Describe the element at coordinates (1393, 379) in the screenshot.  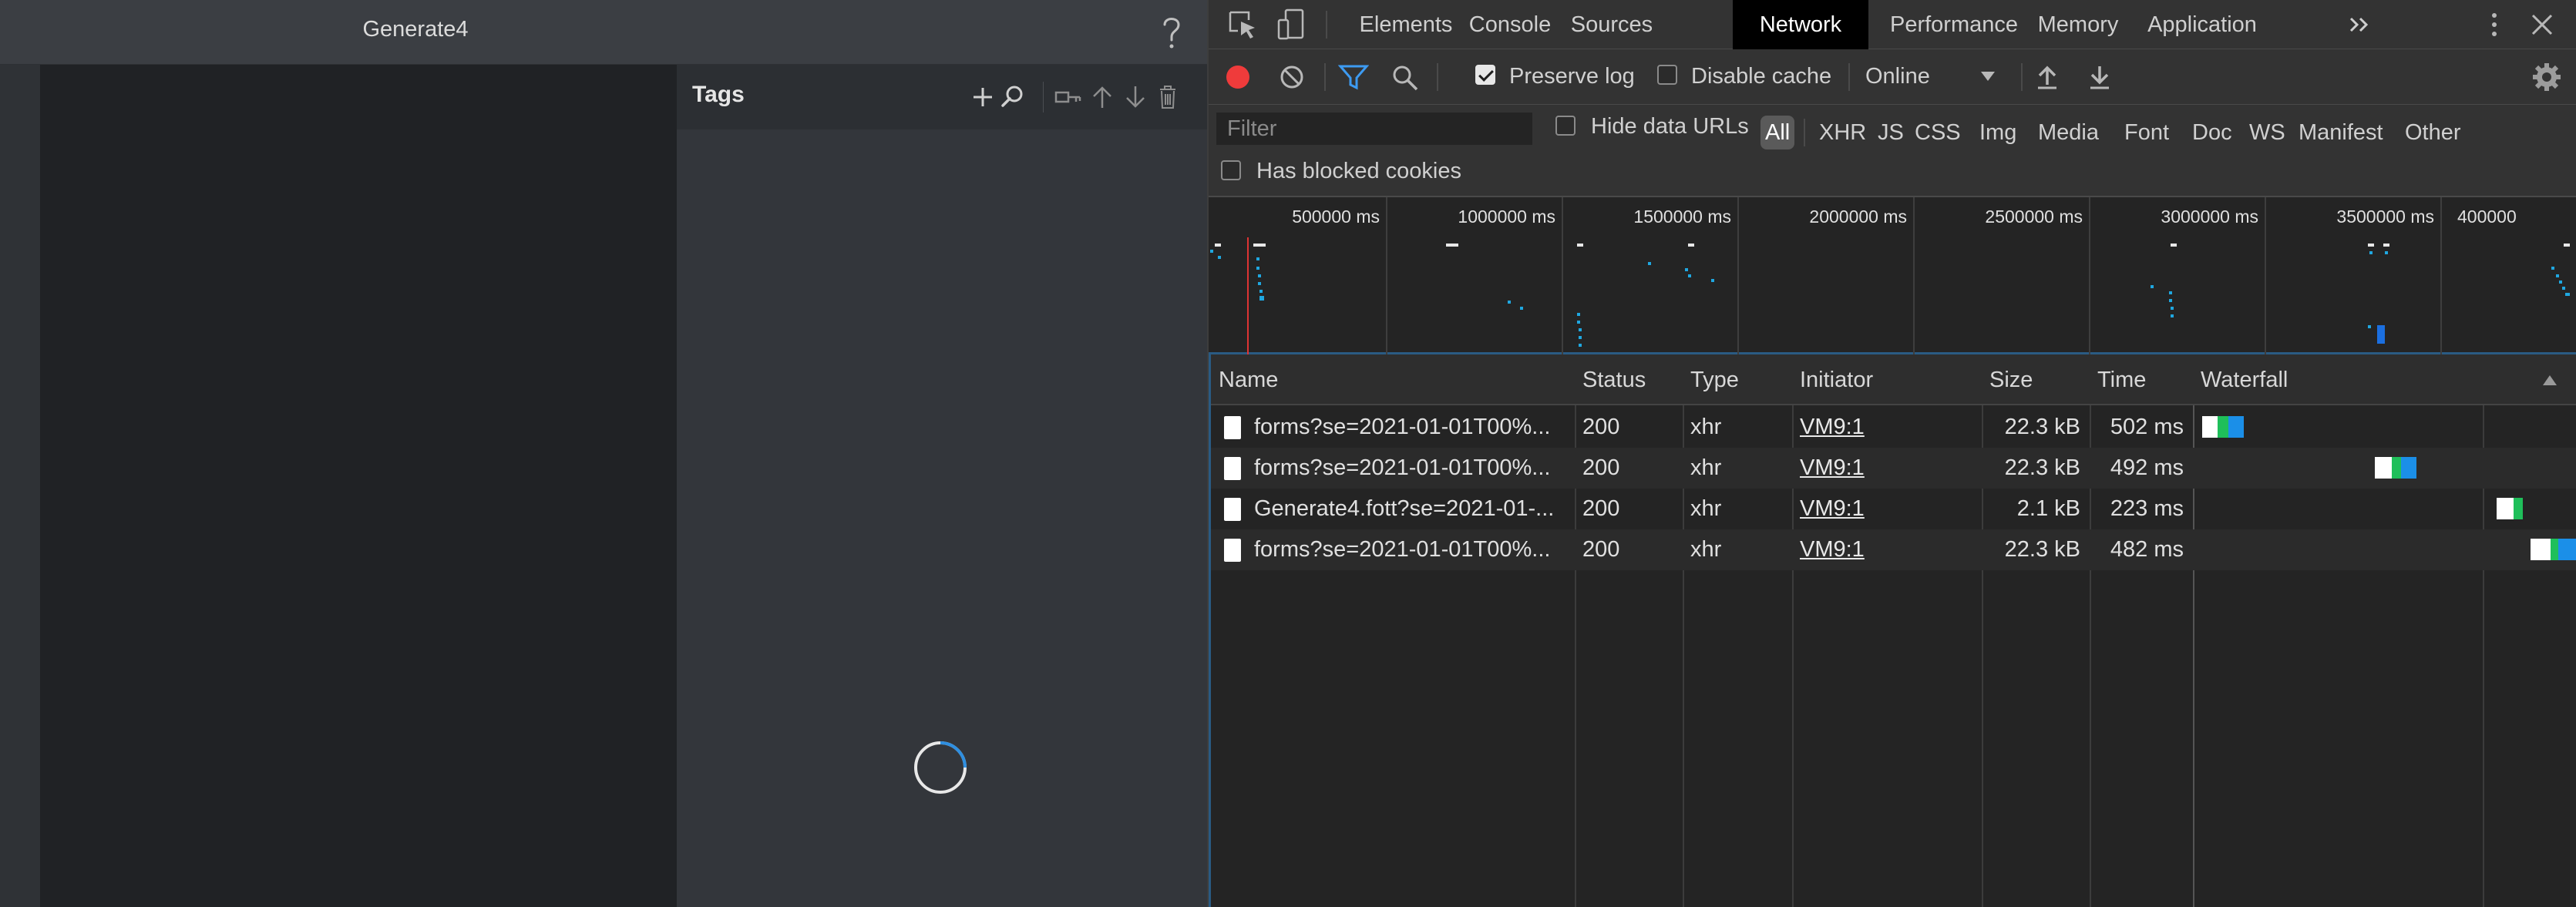
I see `column-header-name: Name` at that location.